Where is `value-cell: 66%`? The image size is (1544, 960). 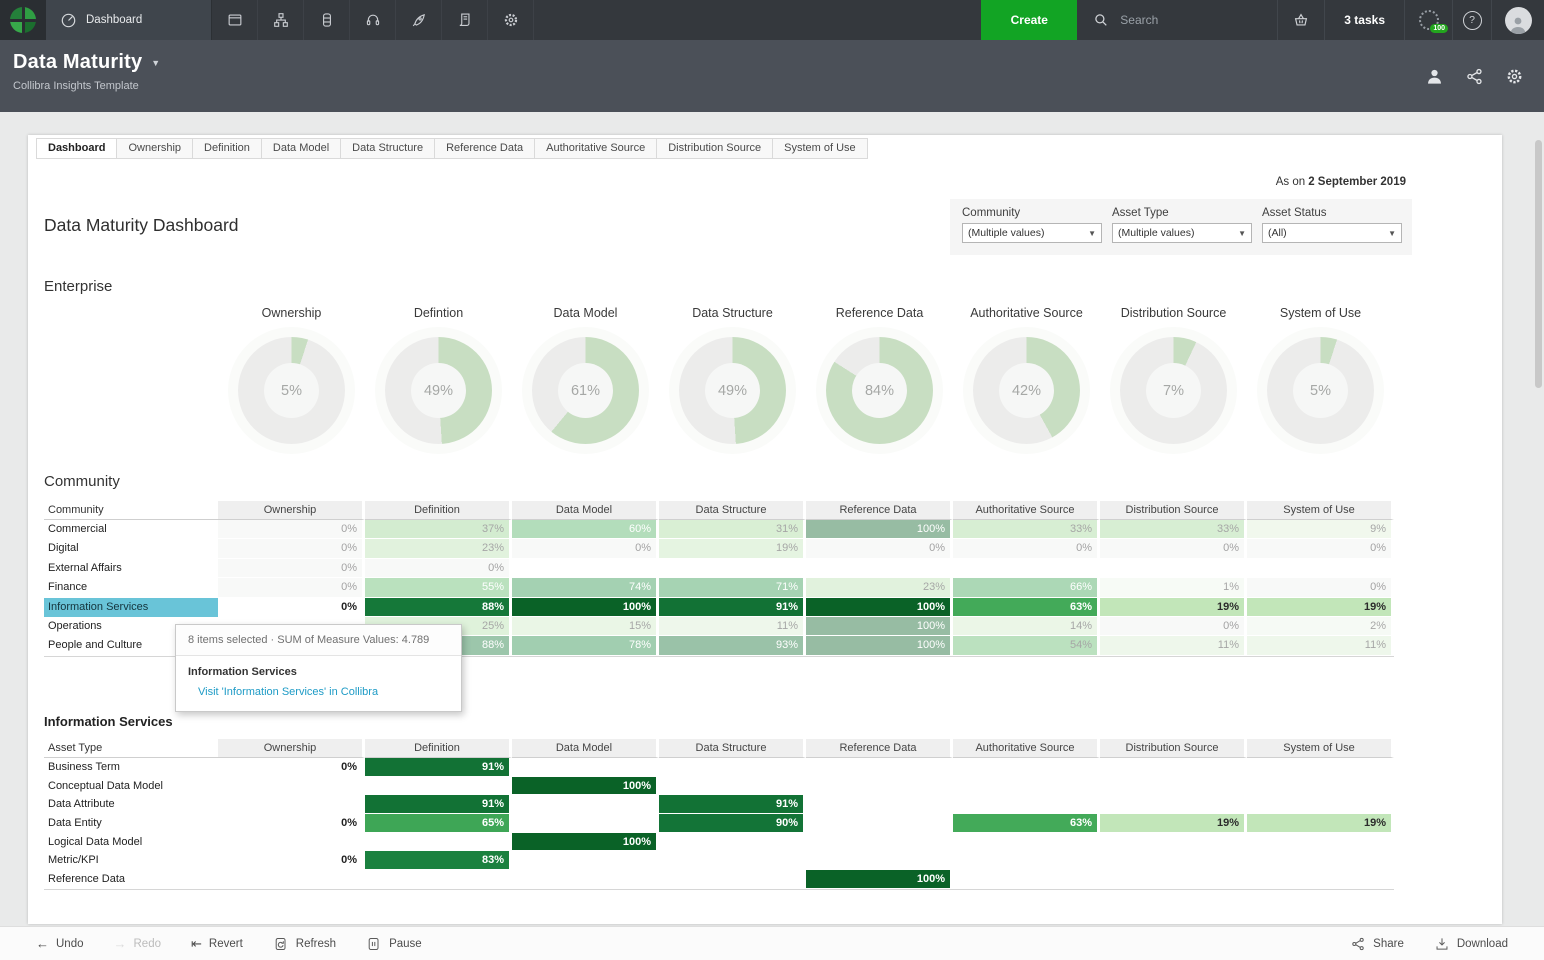
value-cell: 66% is located at coordinates (1026, 588).